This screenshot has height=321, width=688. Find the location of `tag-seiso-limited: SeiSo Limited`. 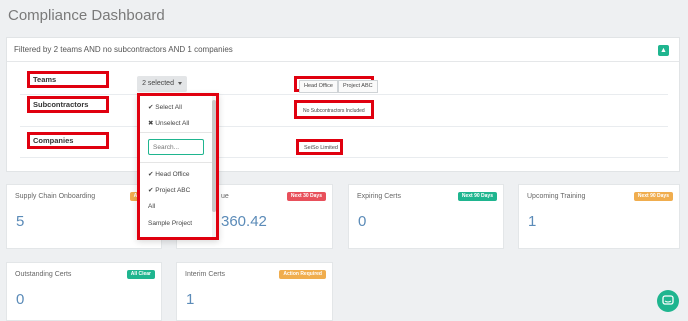

tag-seiso-limited: SeiSo Limited is located at coordinates (321, 148).